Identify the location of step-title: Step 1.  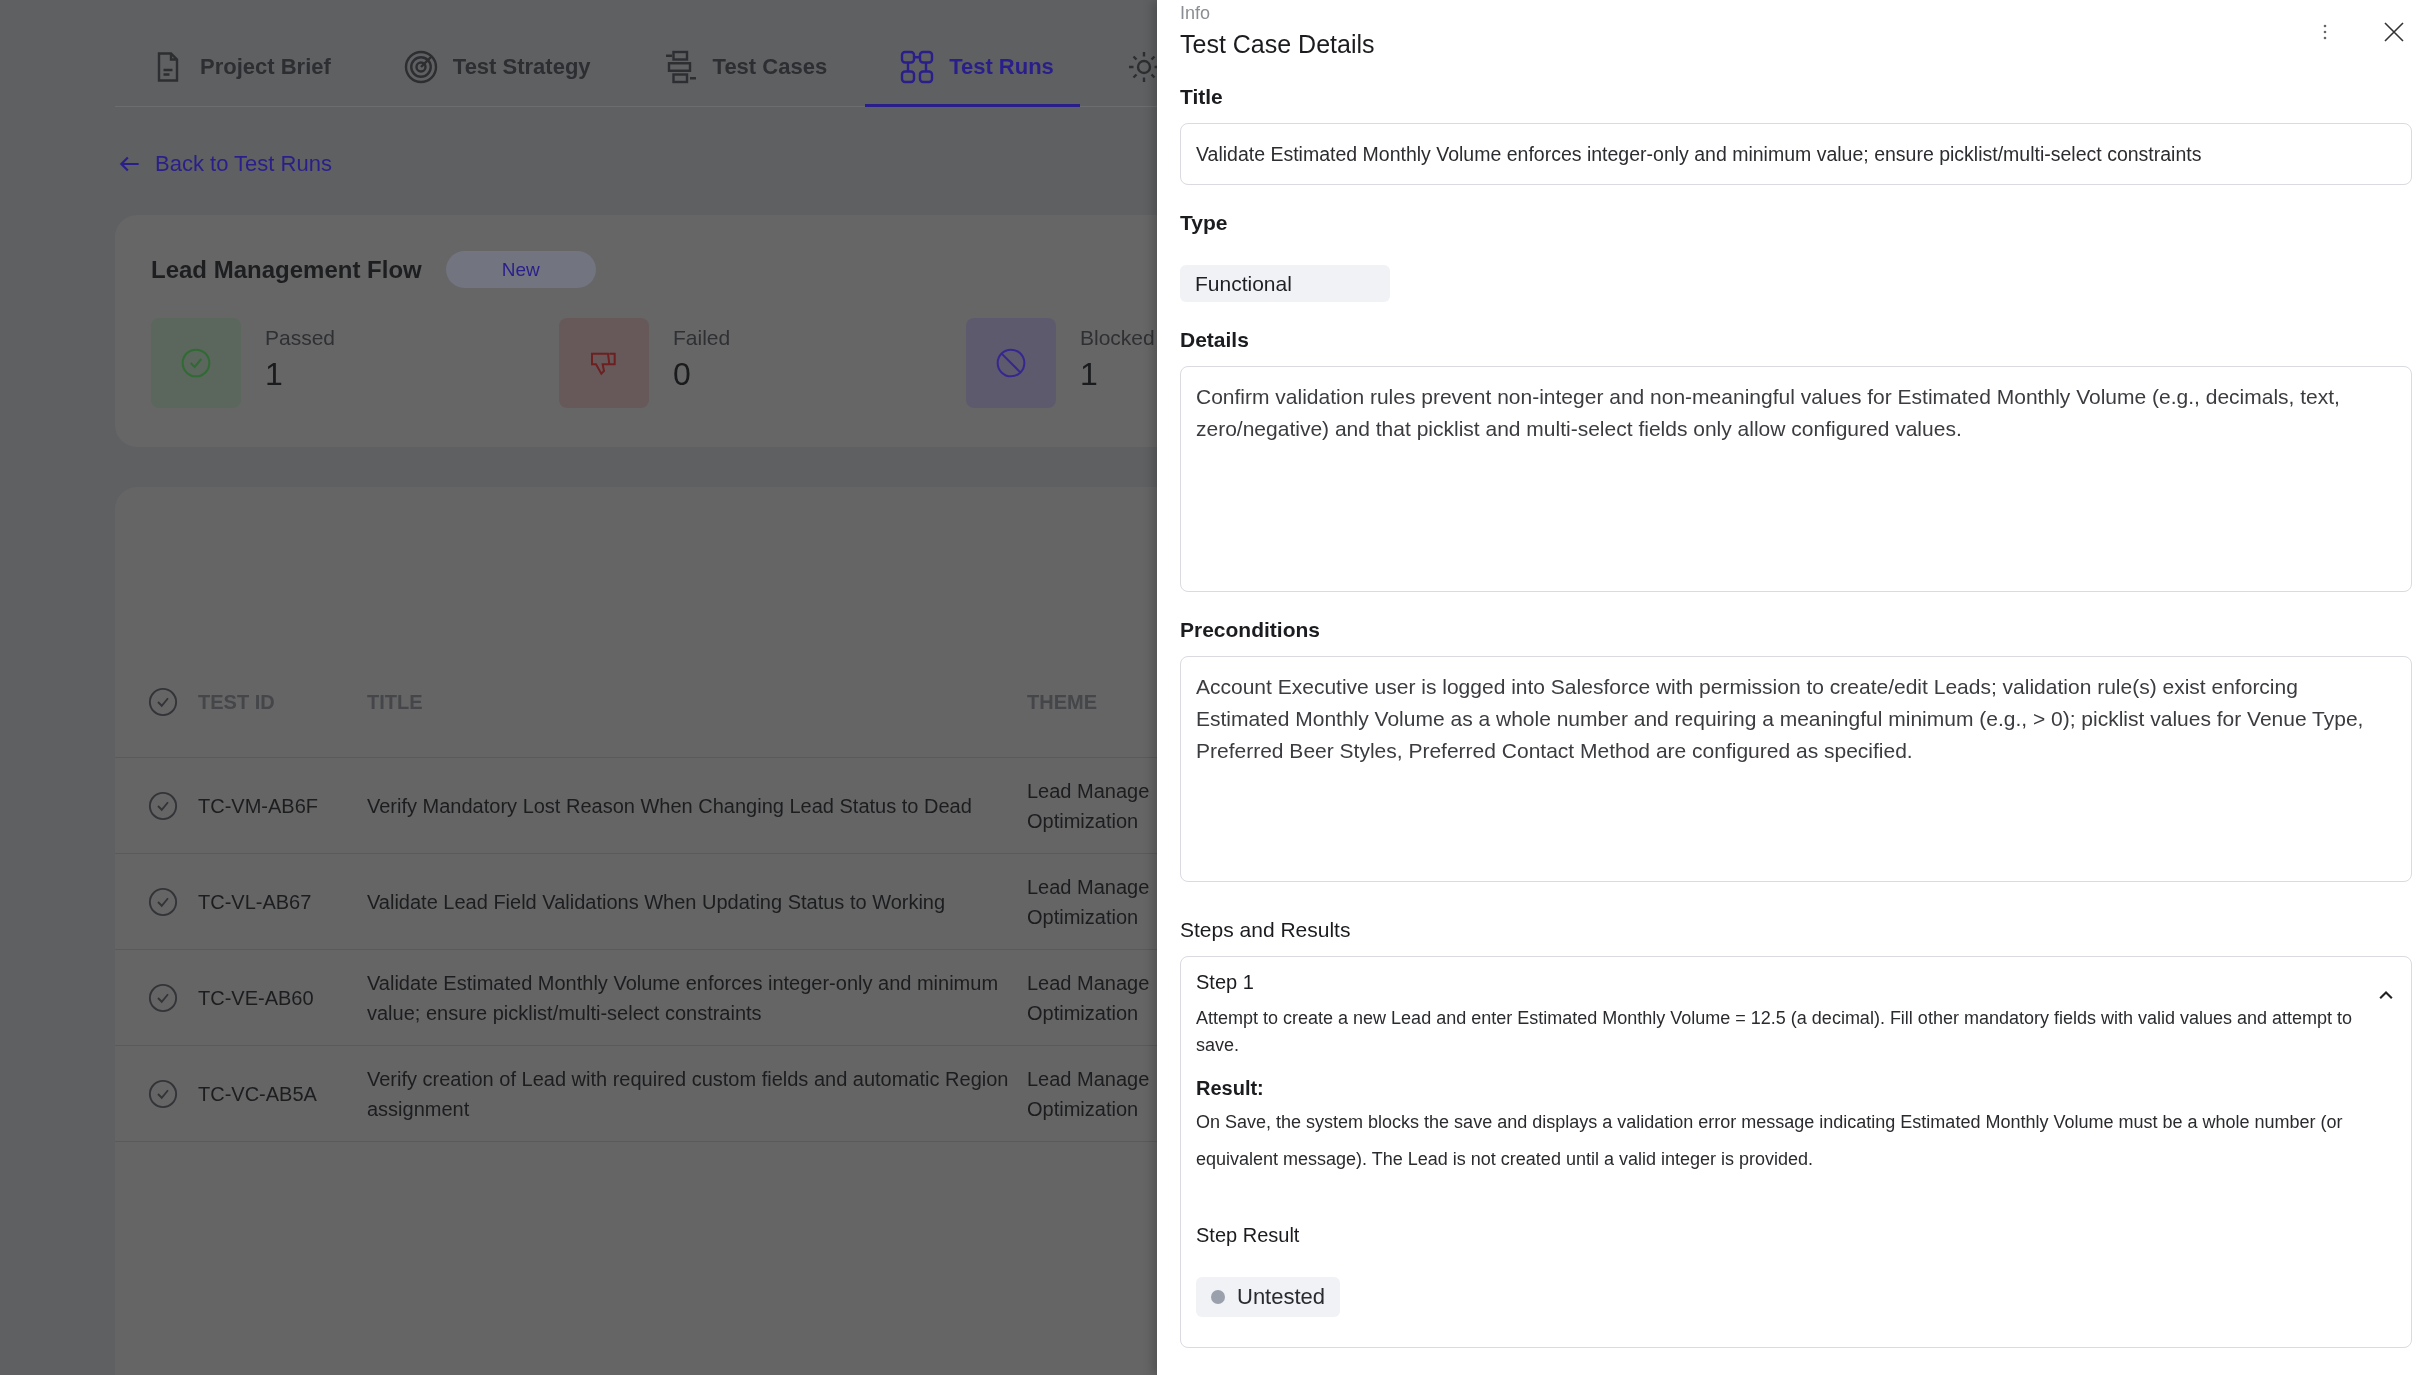
(1225, 982).